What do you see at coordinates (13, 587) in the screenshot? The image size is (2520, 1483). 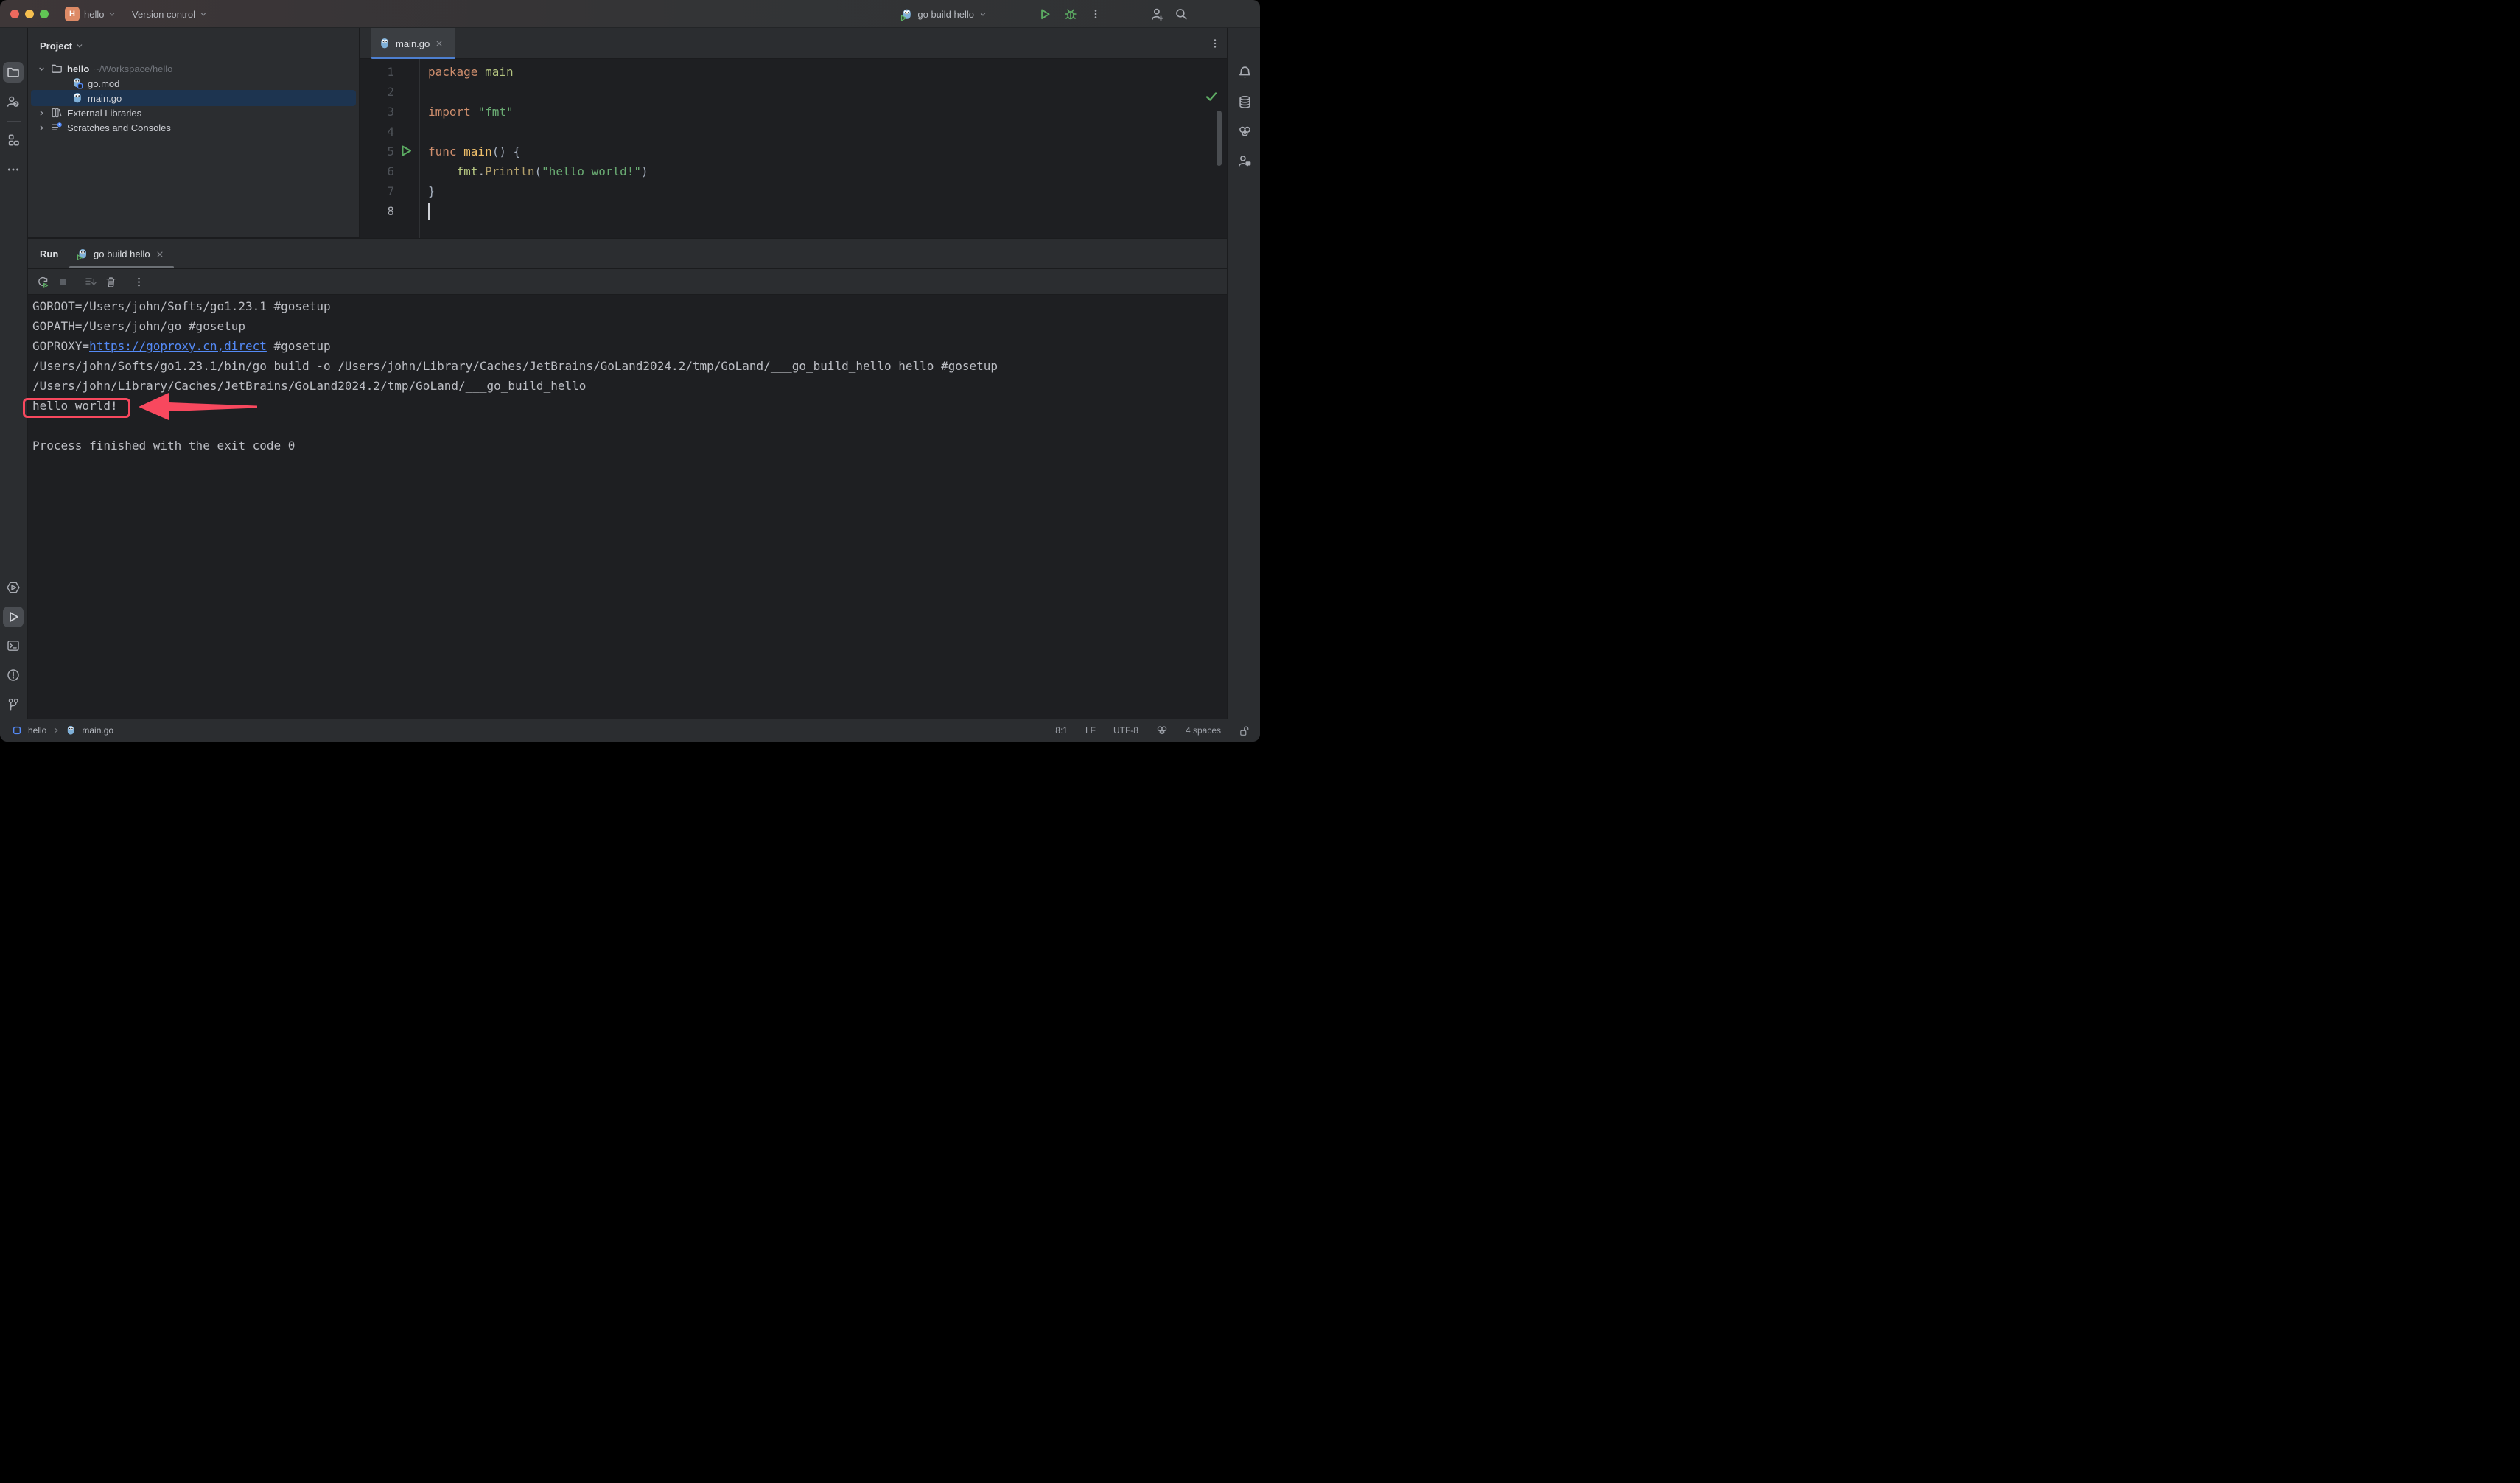 I see `sidebar-item-services` at bounding box center [13, 587].